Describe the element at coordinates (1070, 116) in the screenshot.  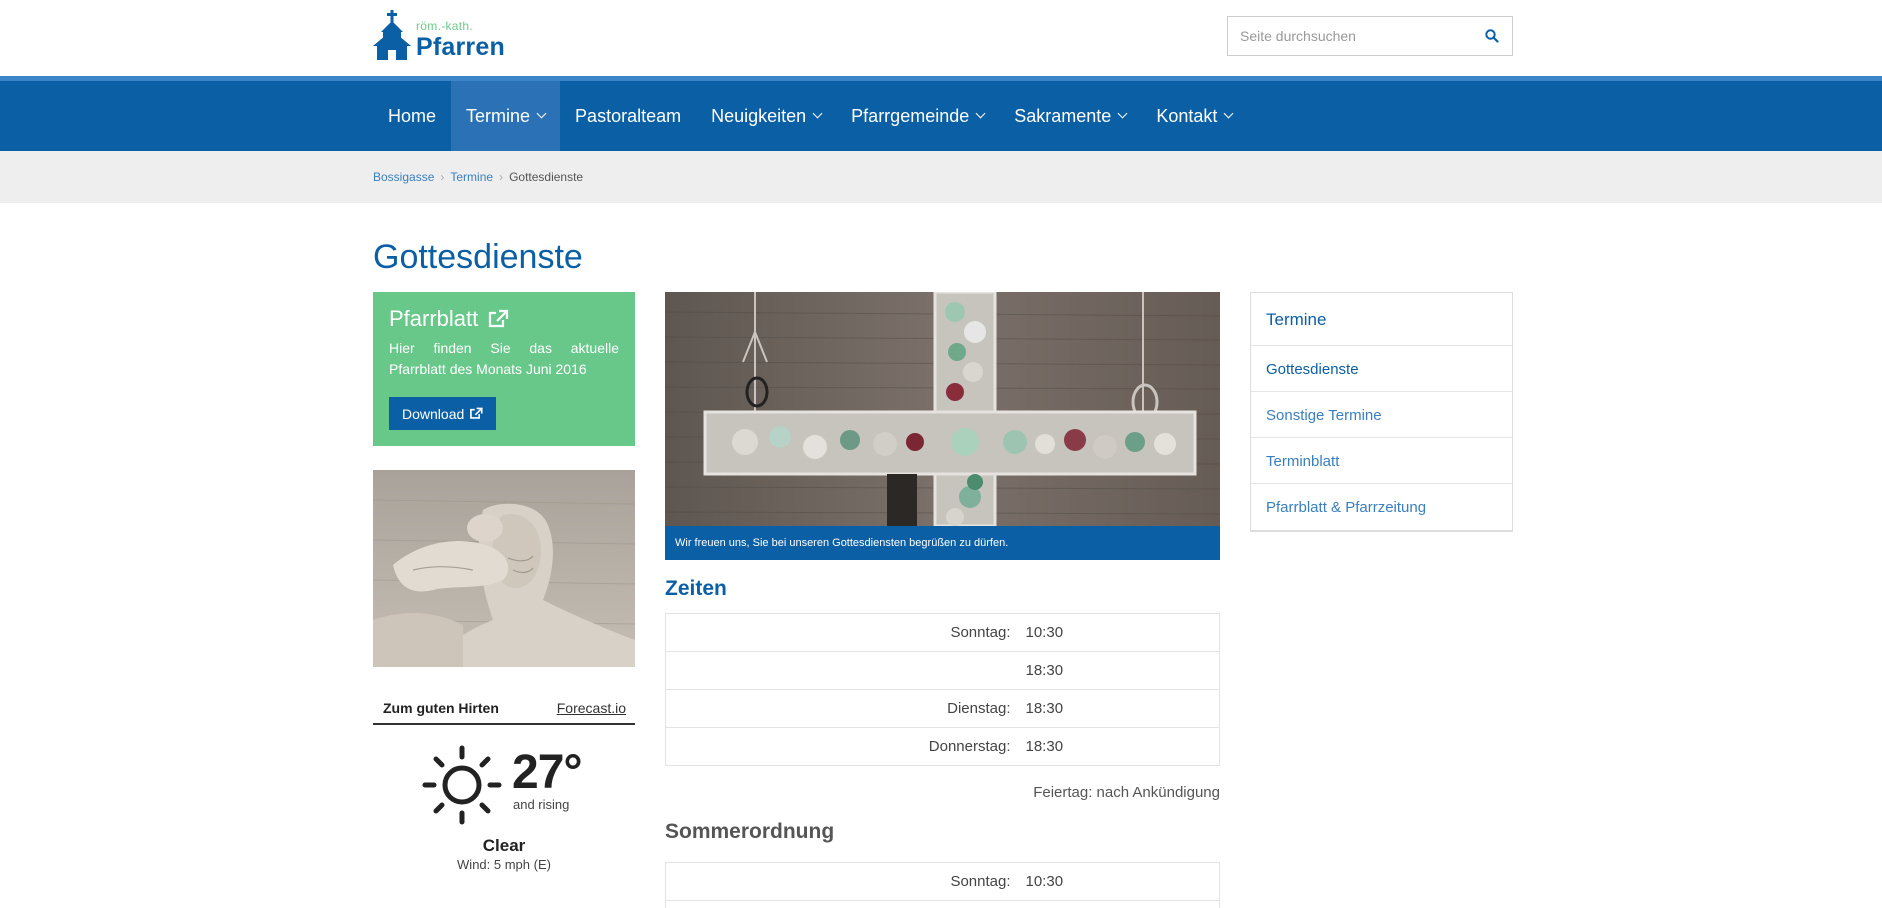
I see `nav-item-sakramente: Sakramente` at that location.